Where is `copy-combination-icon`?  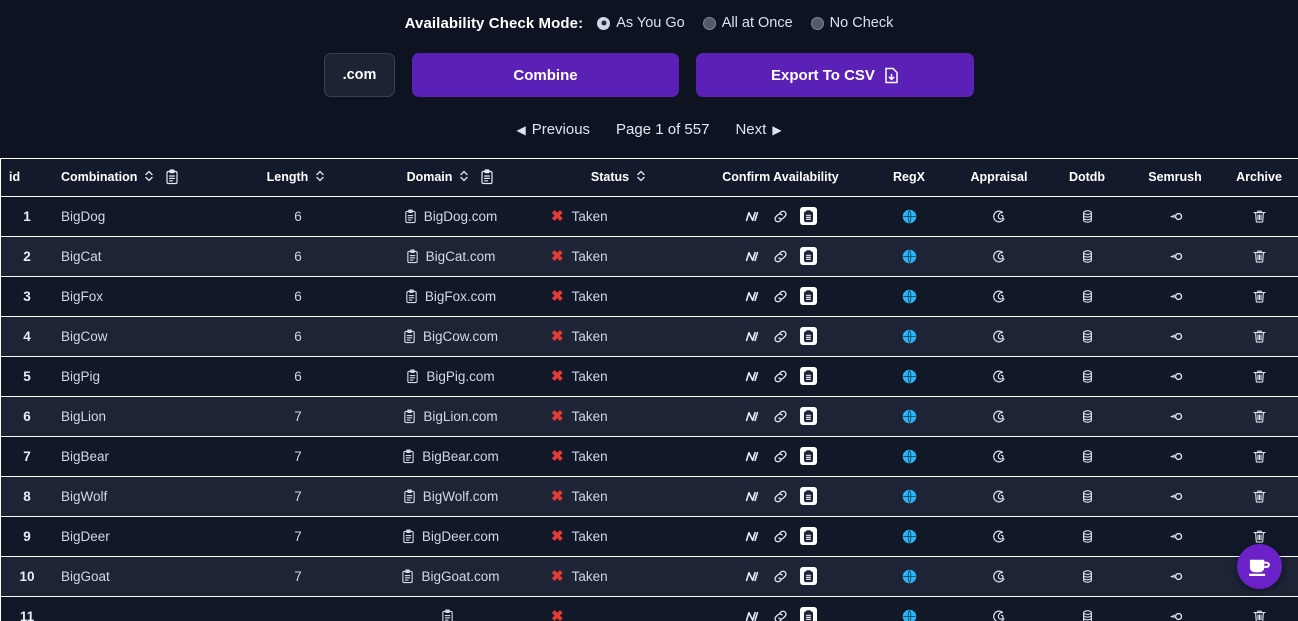
copy-combination-icon is located at coordinates (172, 177).